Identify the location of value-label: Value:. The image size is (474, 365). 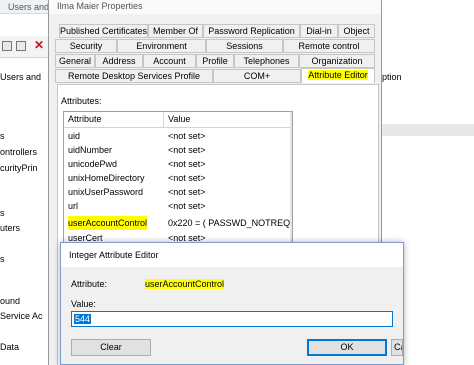
(83, 304).